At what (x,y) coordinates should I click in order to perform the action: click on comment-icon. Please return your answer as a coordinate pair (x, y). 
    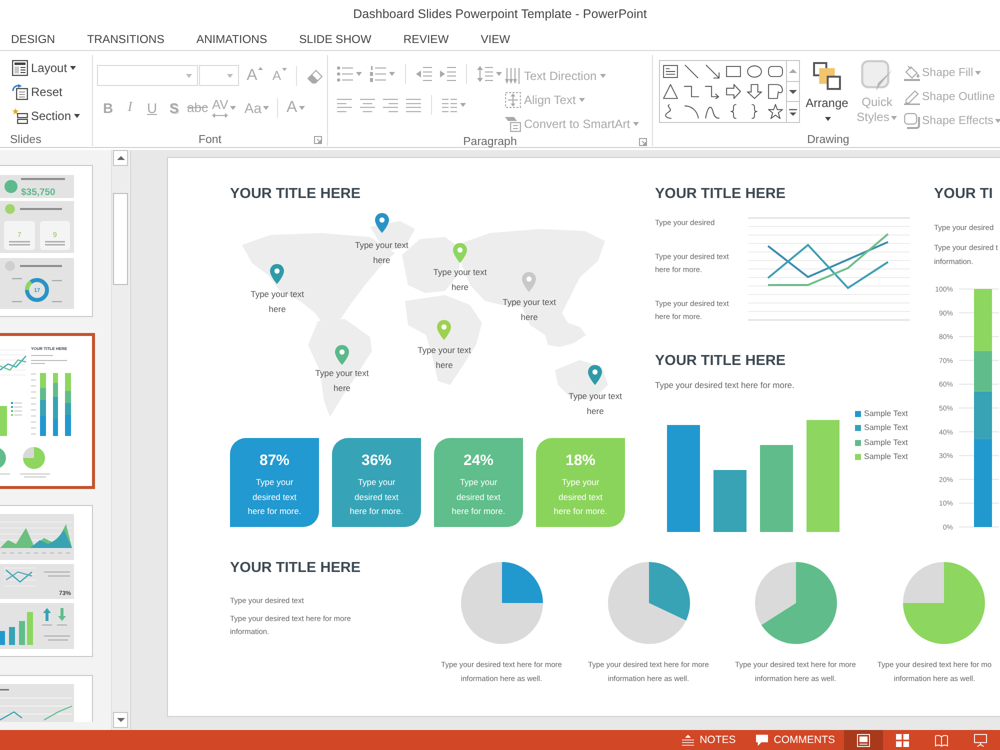
    Looking at the image, I should click on (762, 740).